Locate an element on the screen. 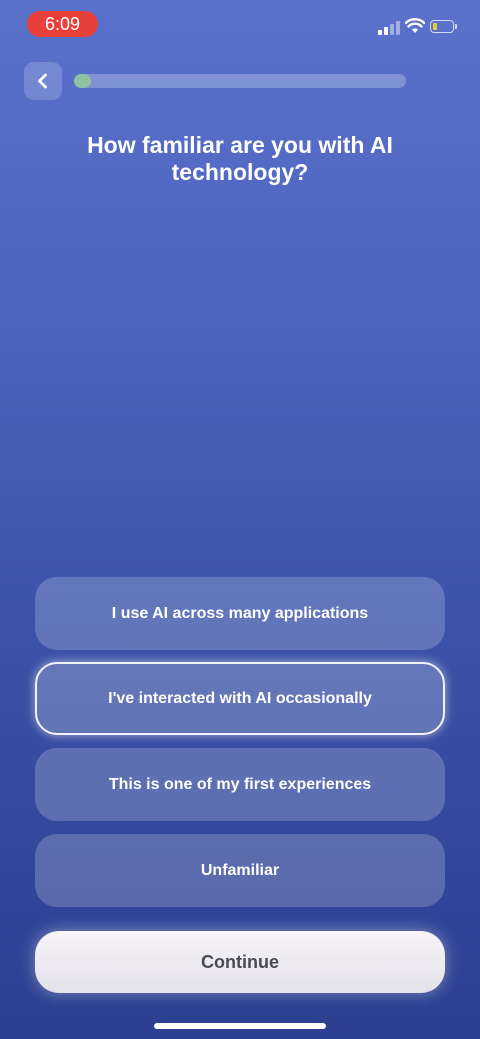  battery-icon is located at coordinates (444, 27).